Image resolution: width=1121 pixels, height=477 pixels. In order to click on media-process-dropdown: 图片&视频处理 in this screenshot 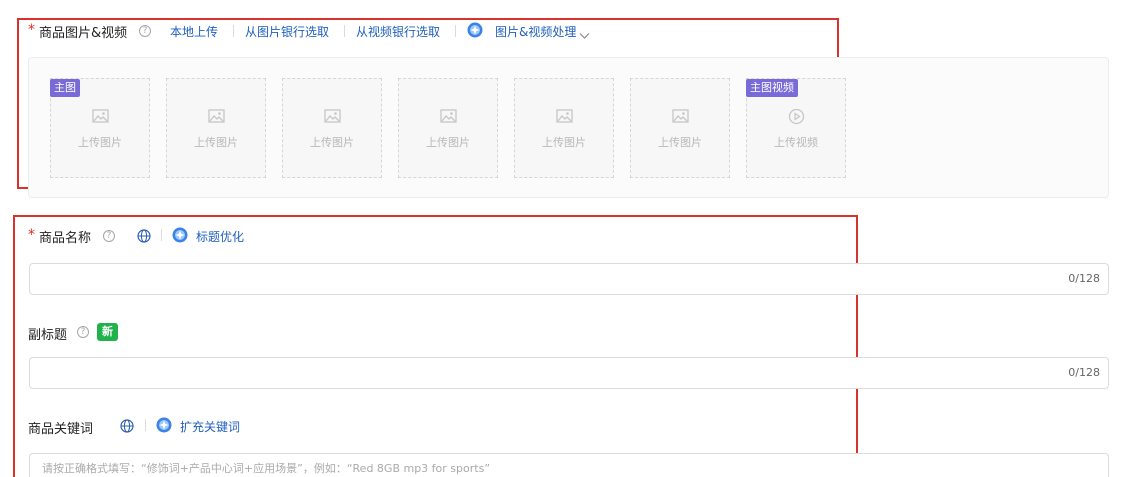, I will do `click(535, 31)`.